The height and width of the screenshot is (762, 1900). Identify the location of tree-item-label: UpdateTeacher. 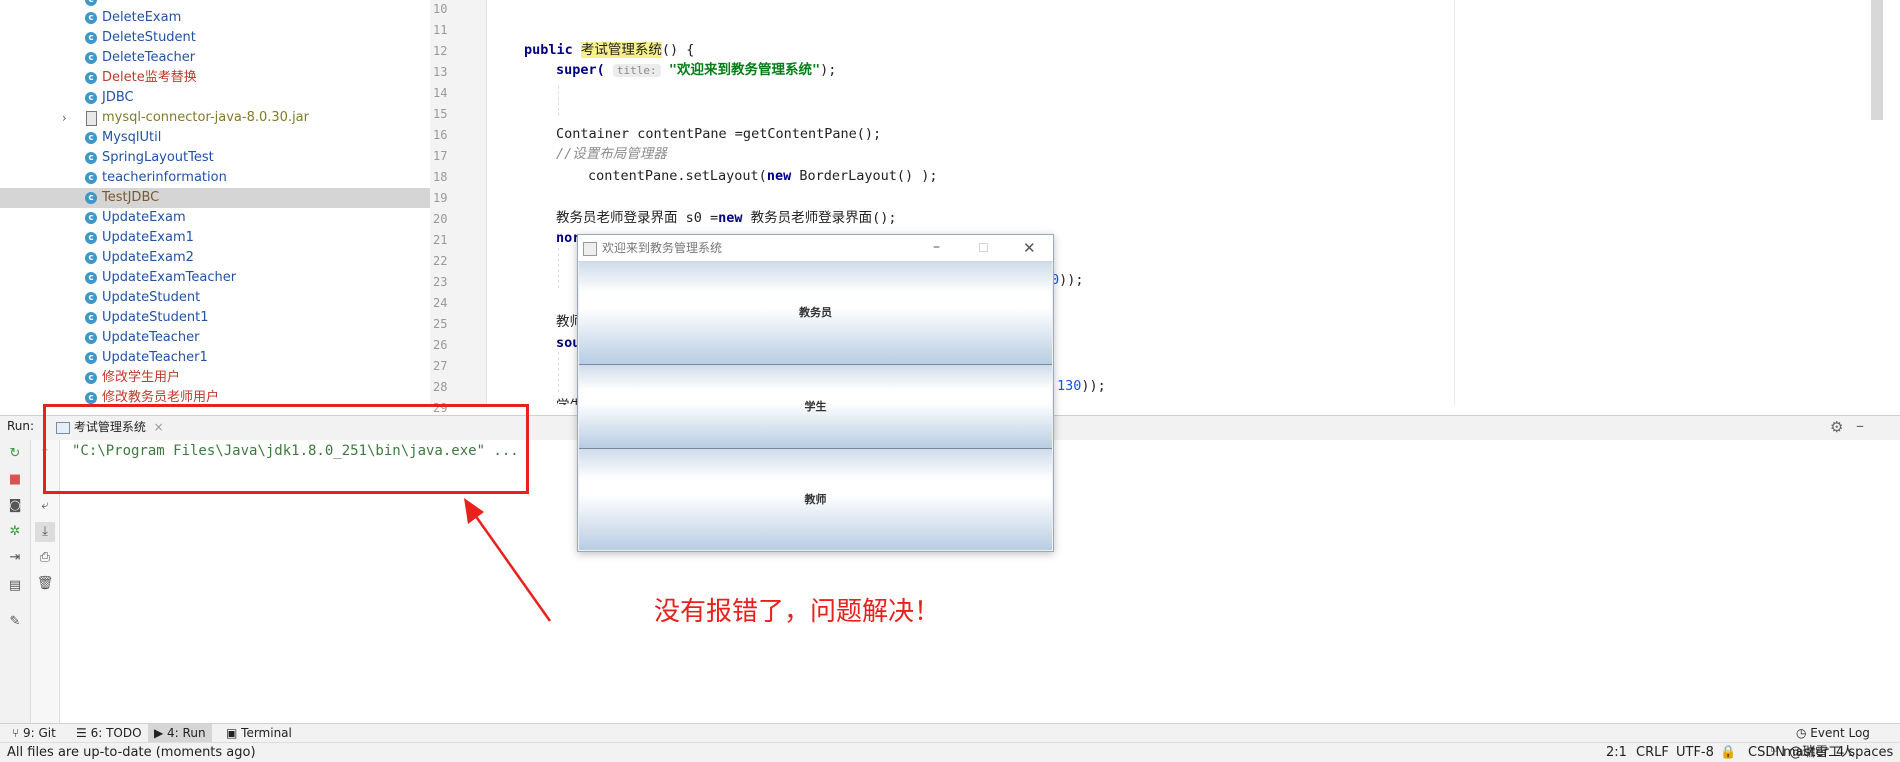
(151, 337).